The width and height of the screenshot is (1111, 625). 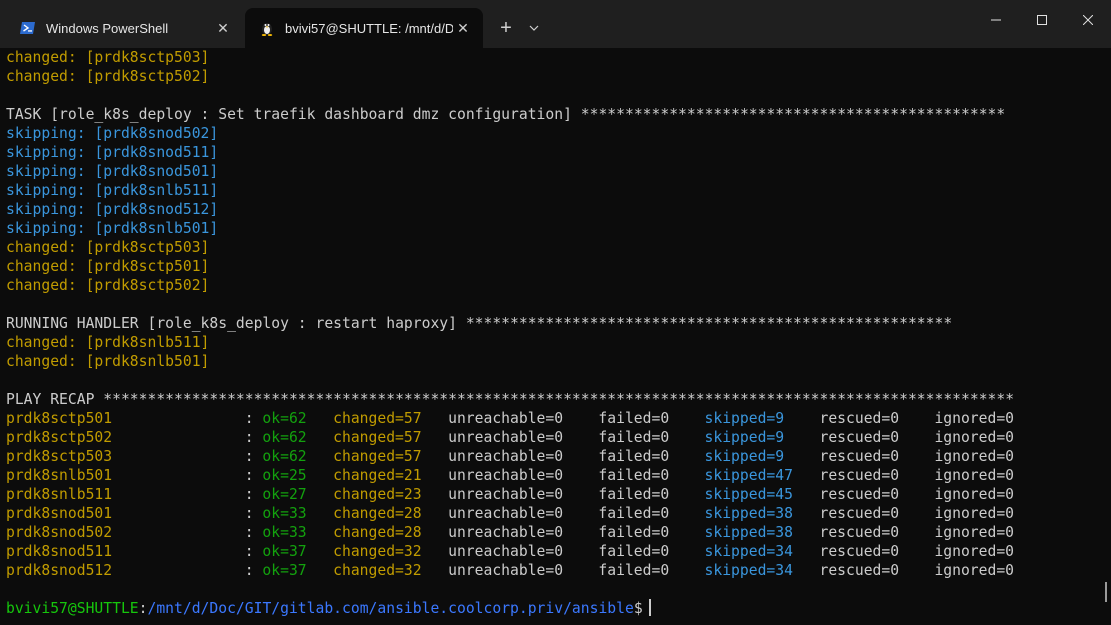 I want to click on log-host: [prdk8snlb511], so click(x=156, y=190).